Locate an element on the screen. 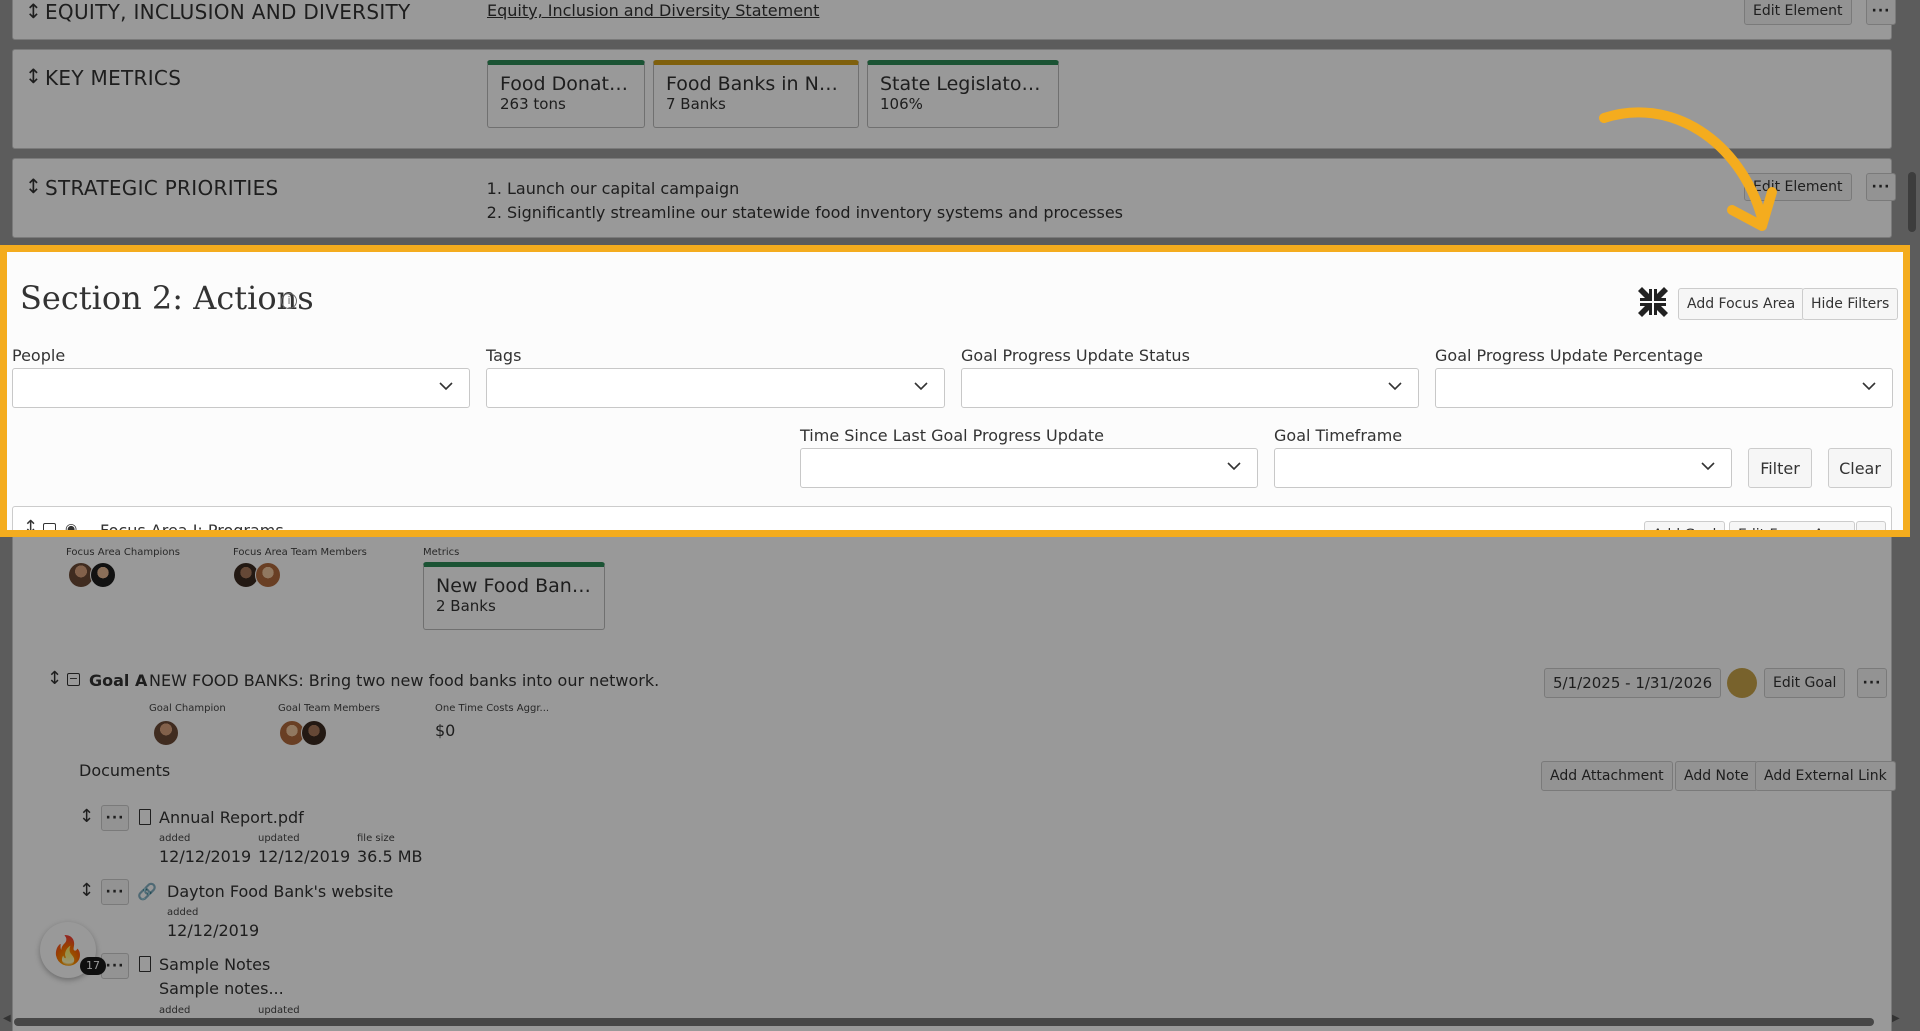 This screenshot has height=1031, width=1920. add-external-link-button: Add External Link is located at coordinates (1825, 776).